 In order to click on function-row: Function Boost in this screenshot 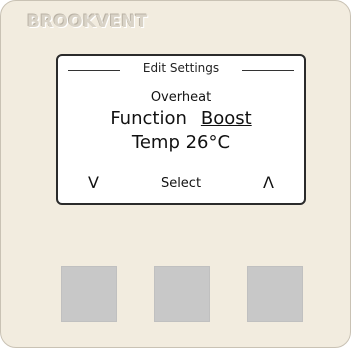, I will do `click(181, 118)`.